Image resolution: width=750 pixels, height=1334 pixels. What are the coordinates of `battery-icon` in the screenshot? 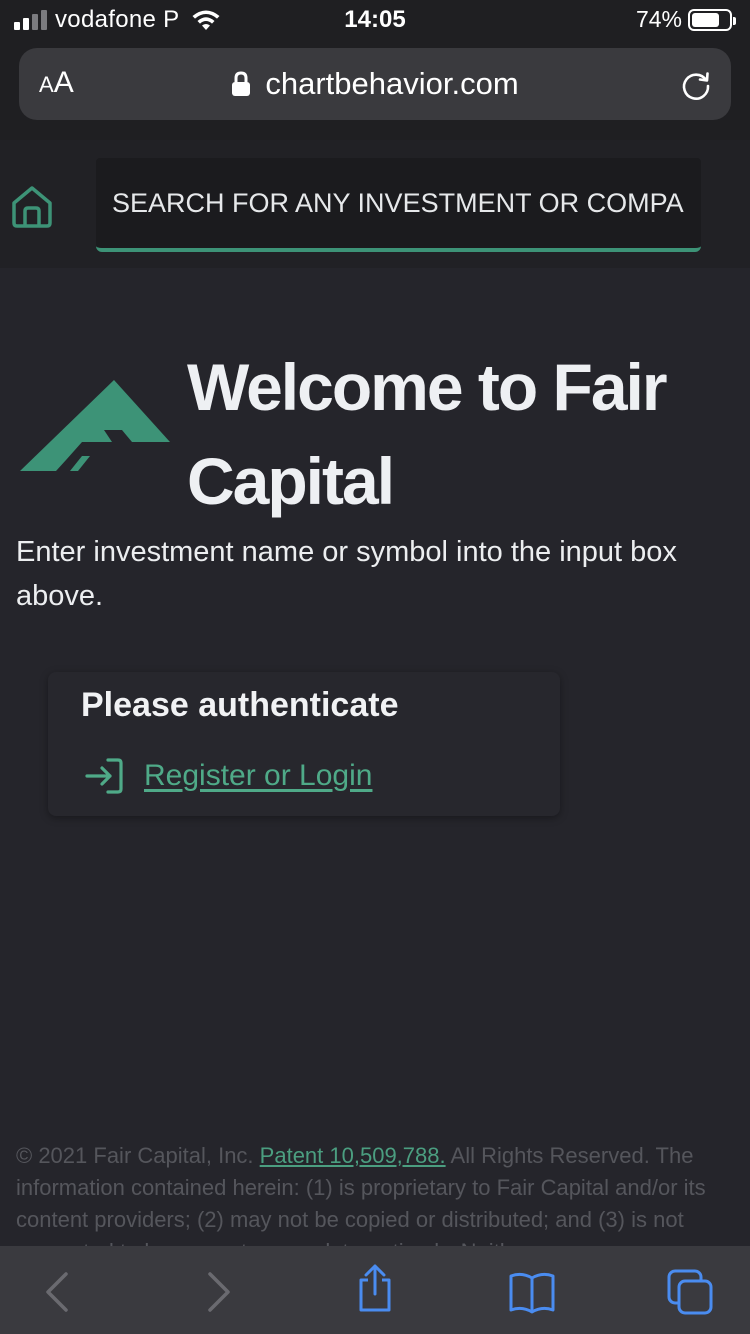 It's located at (712, 19).